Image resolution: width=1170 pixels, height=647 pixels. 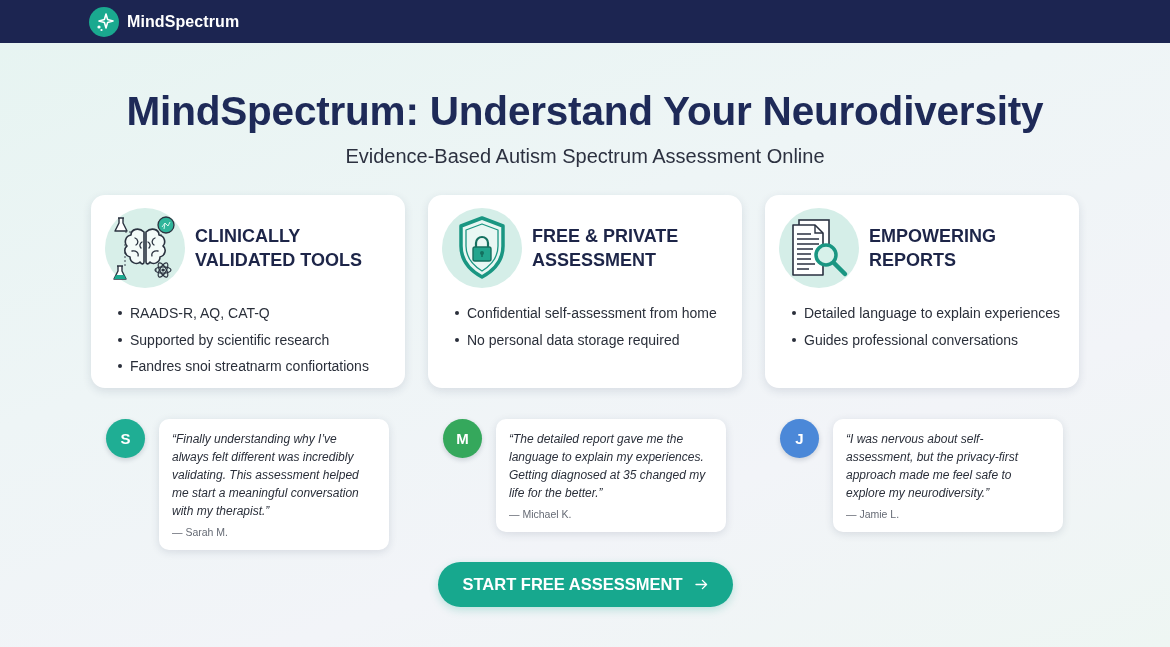 What do you see at coordinates (125, 438) in the screenshot?
I see `avatar: S` at bounding box center [125, 438].